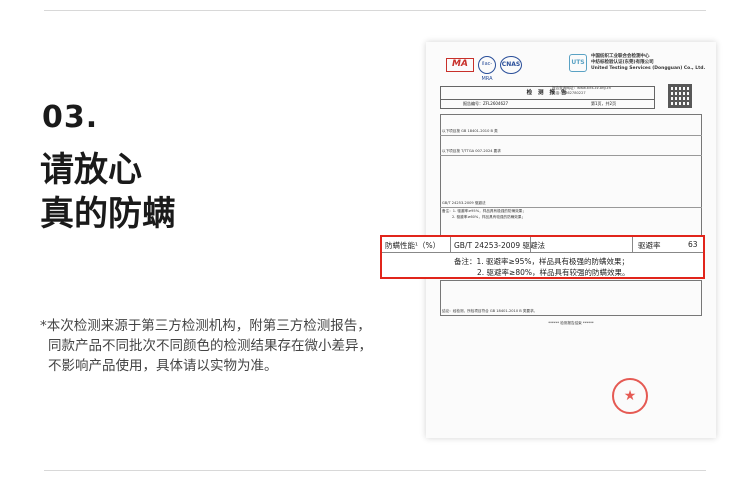  I want to click on report-contact-tel: 电话：0362780227, so click(569, 93).